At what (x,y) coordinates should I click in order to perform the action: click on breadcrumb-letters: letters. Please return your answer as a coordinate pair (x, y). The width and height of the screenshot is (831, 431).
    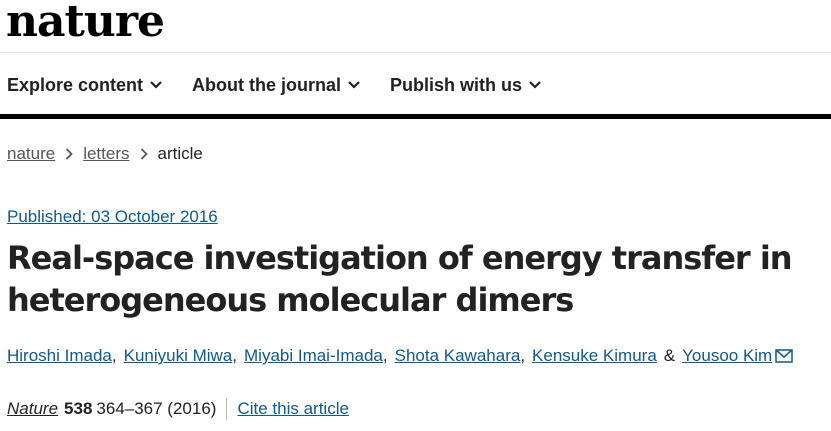
    Looking at the image, I should click on (106, 154).